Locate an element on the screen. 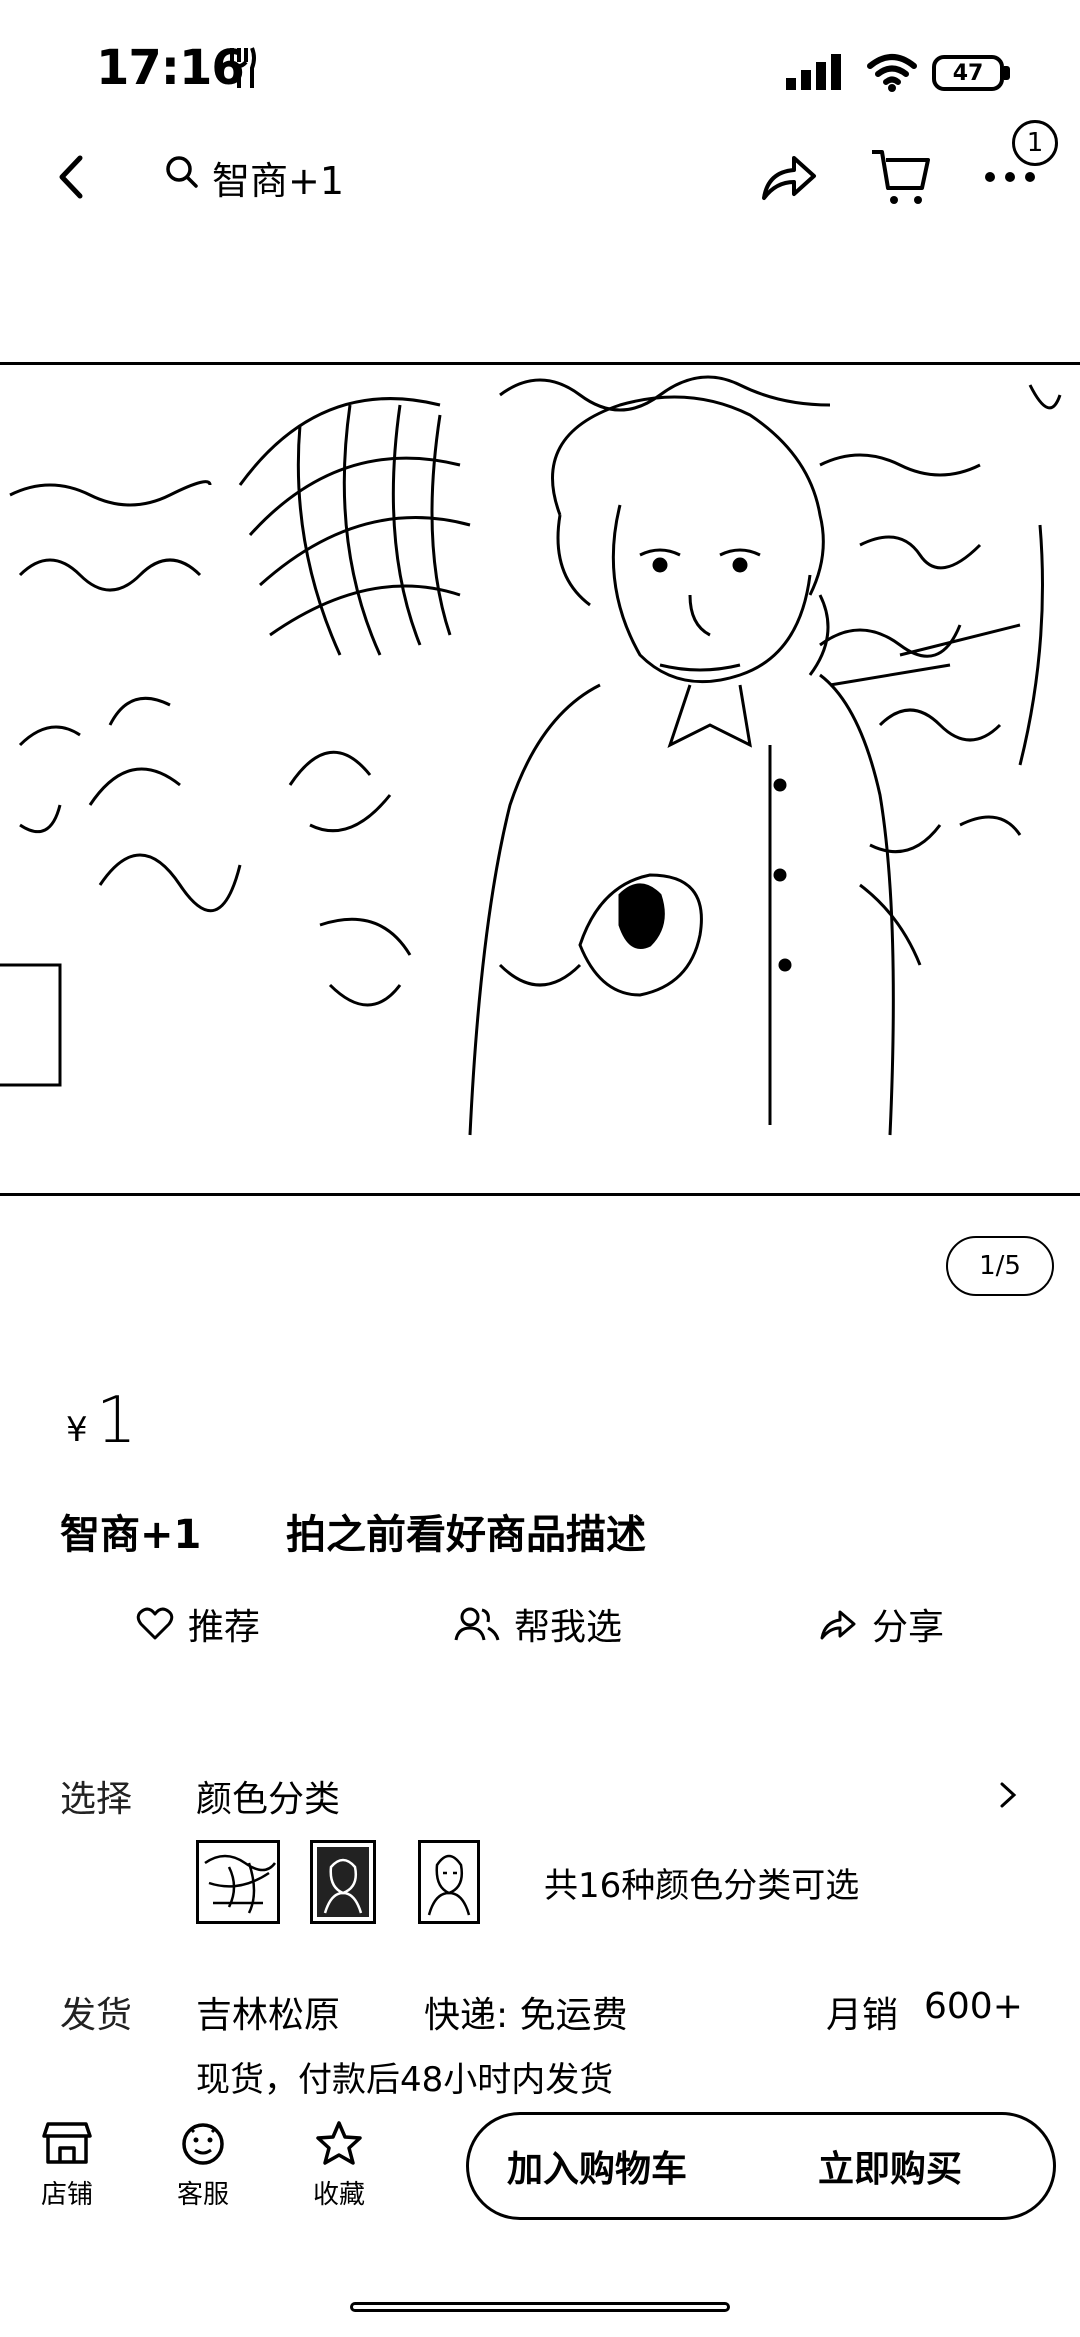  monthly-sales-label: 月销 is located at coordinates (862, 2015).